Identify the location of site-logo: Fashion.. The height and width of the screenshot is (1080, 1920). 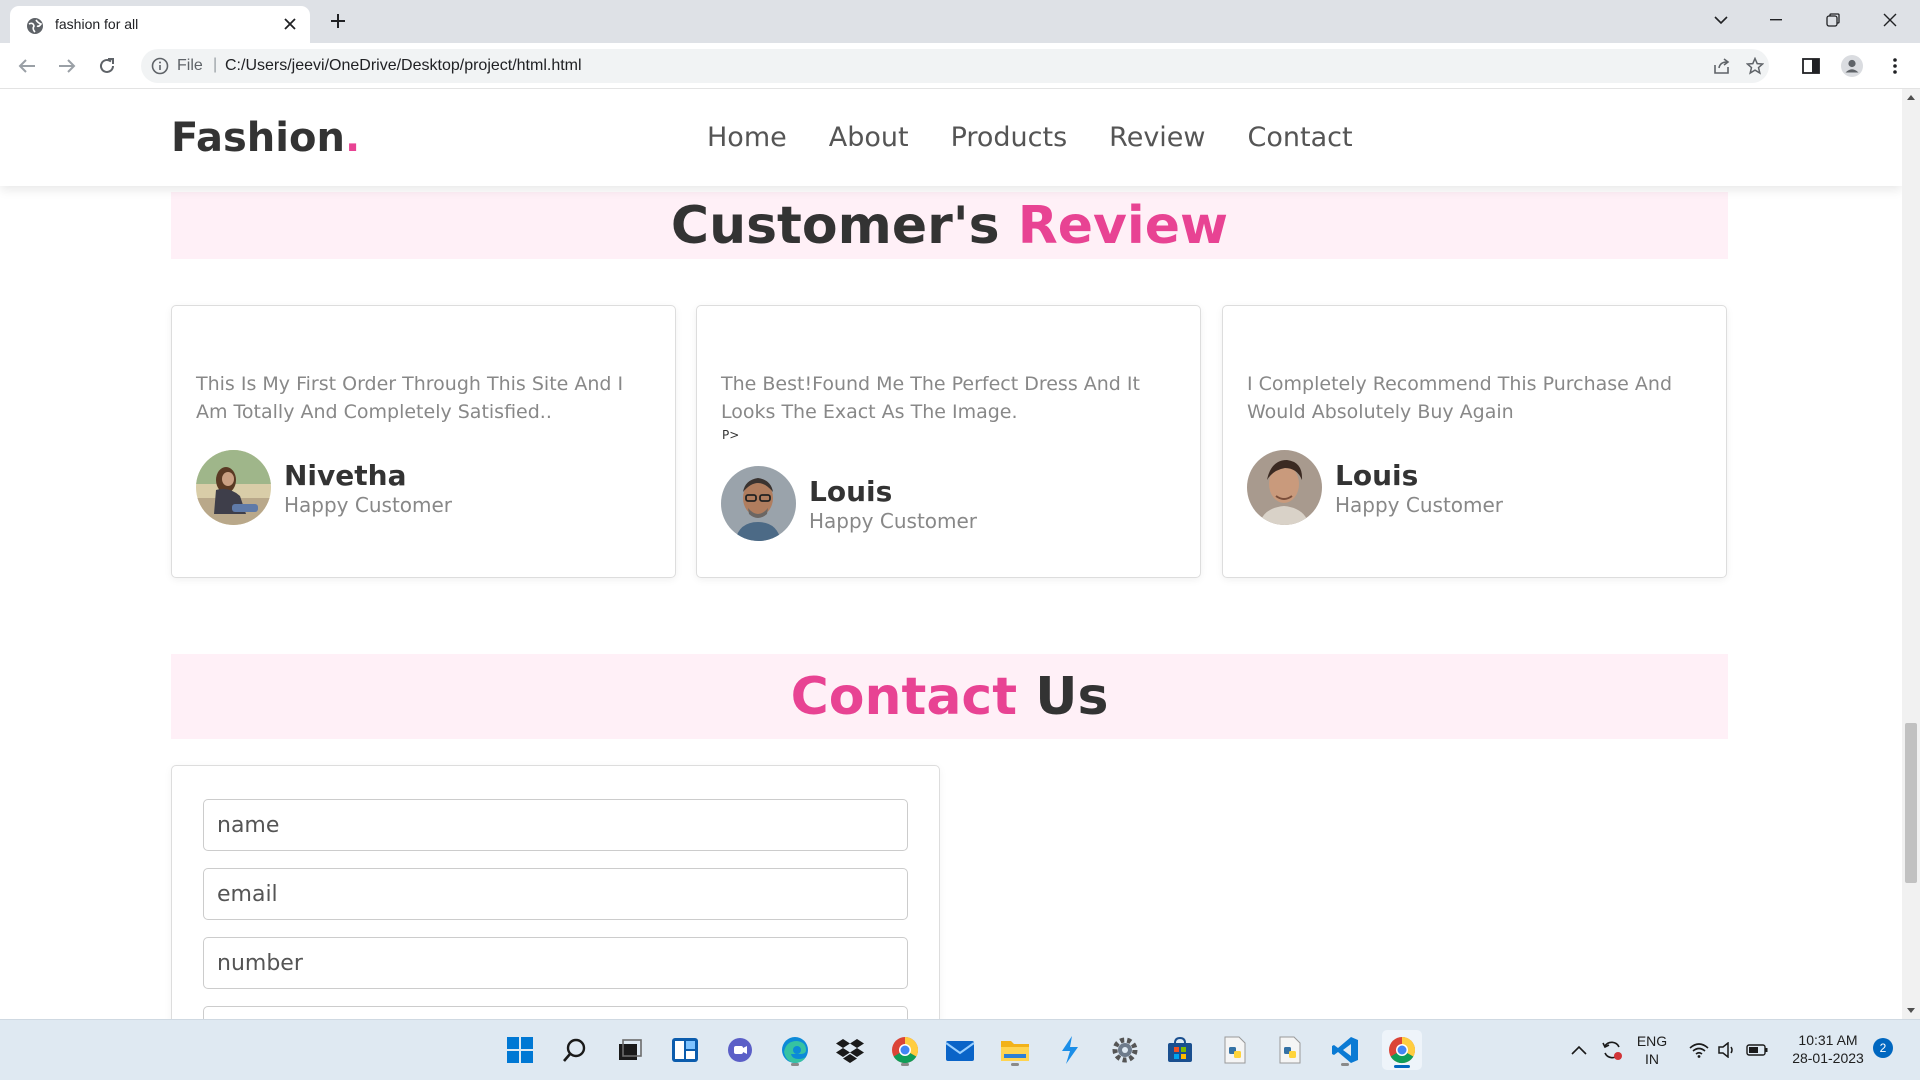
(265, 138).